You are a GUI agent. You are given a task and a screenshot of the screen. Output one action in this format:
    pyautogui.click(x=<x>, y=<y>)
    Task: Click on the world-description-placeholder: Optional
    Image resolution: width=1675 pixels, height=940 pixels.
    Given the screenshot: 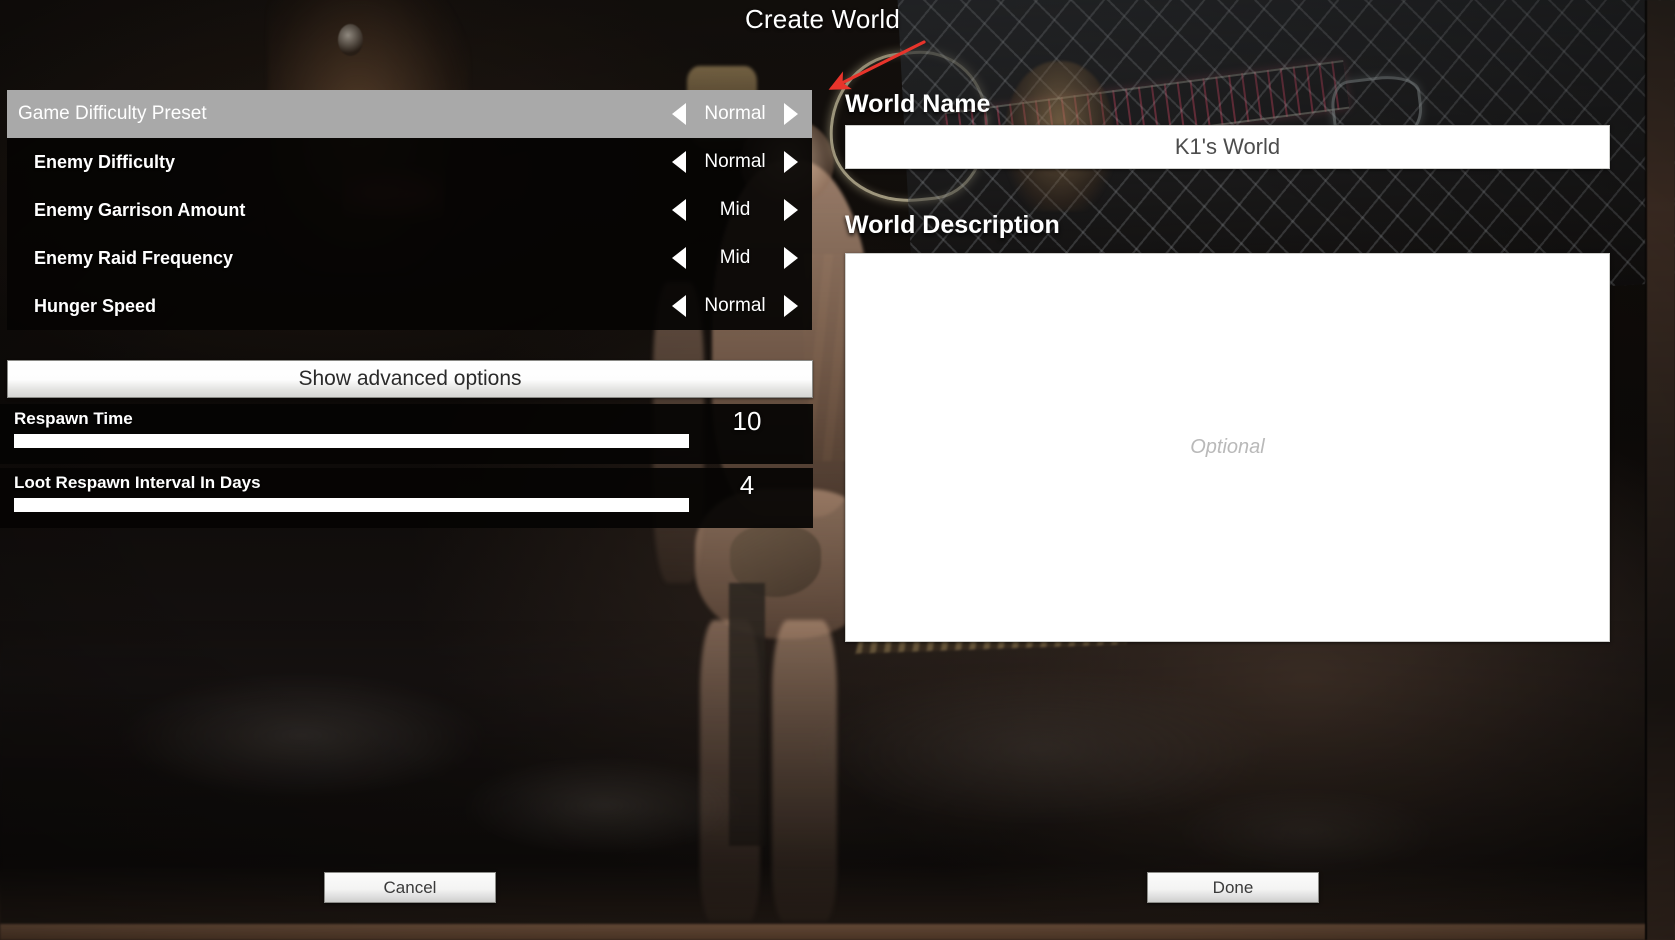 What is the action you would take?
    pyautogui.click(x=1227, y=447)
    